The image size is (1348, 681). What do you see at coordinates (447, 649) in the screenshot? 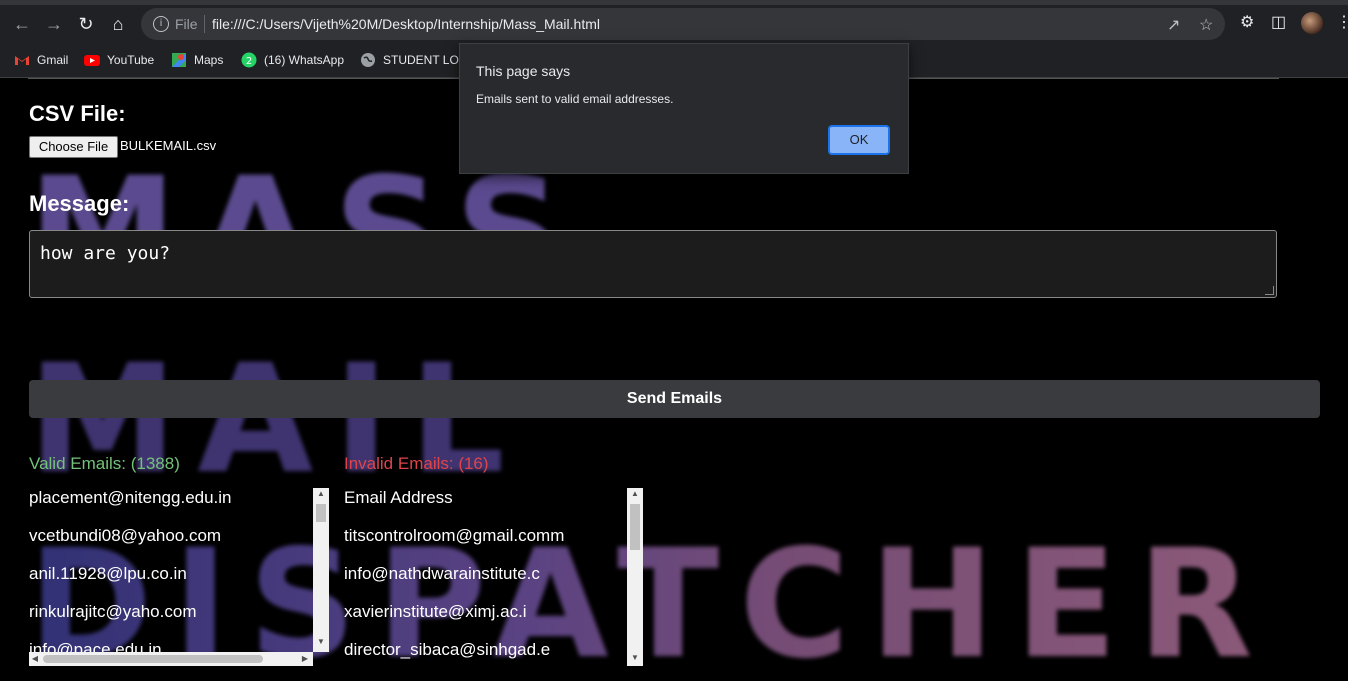
I see `list-item: director_sibaca@sinhgad.e` at bounding box center [447, 649].